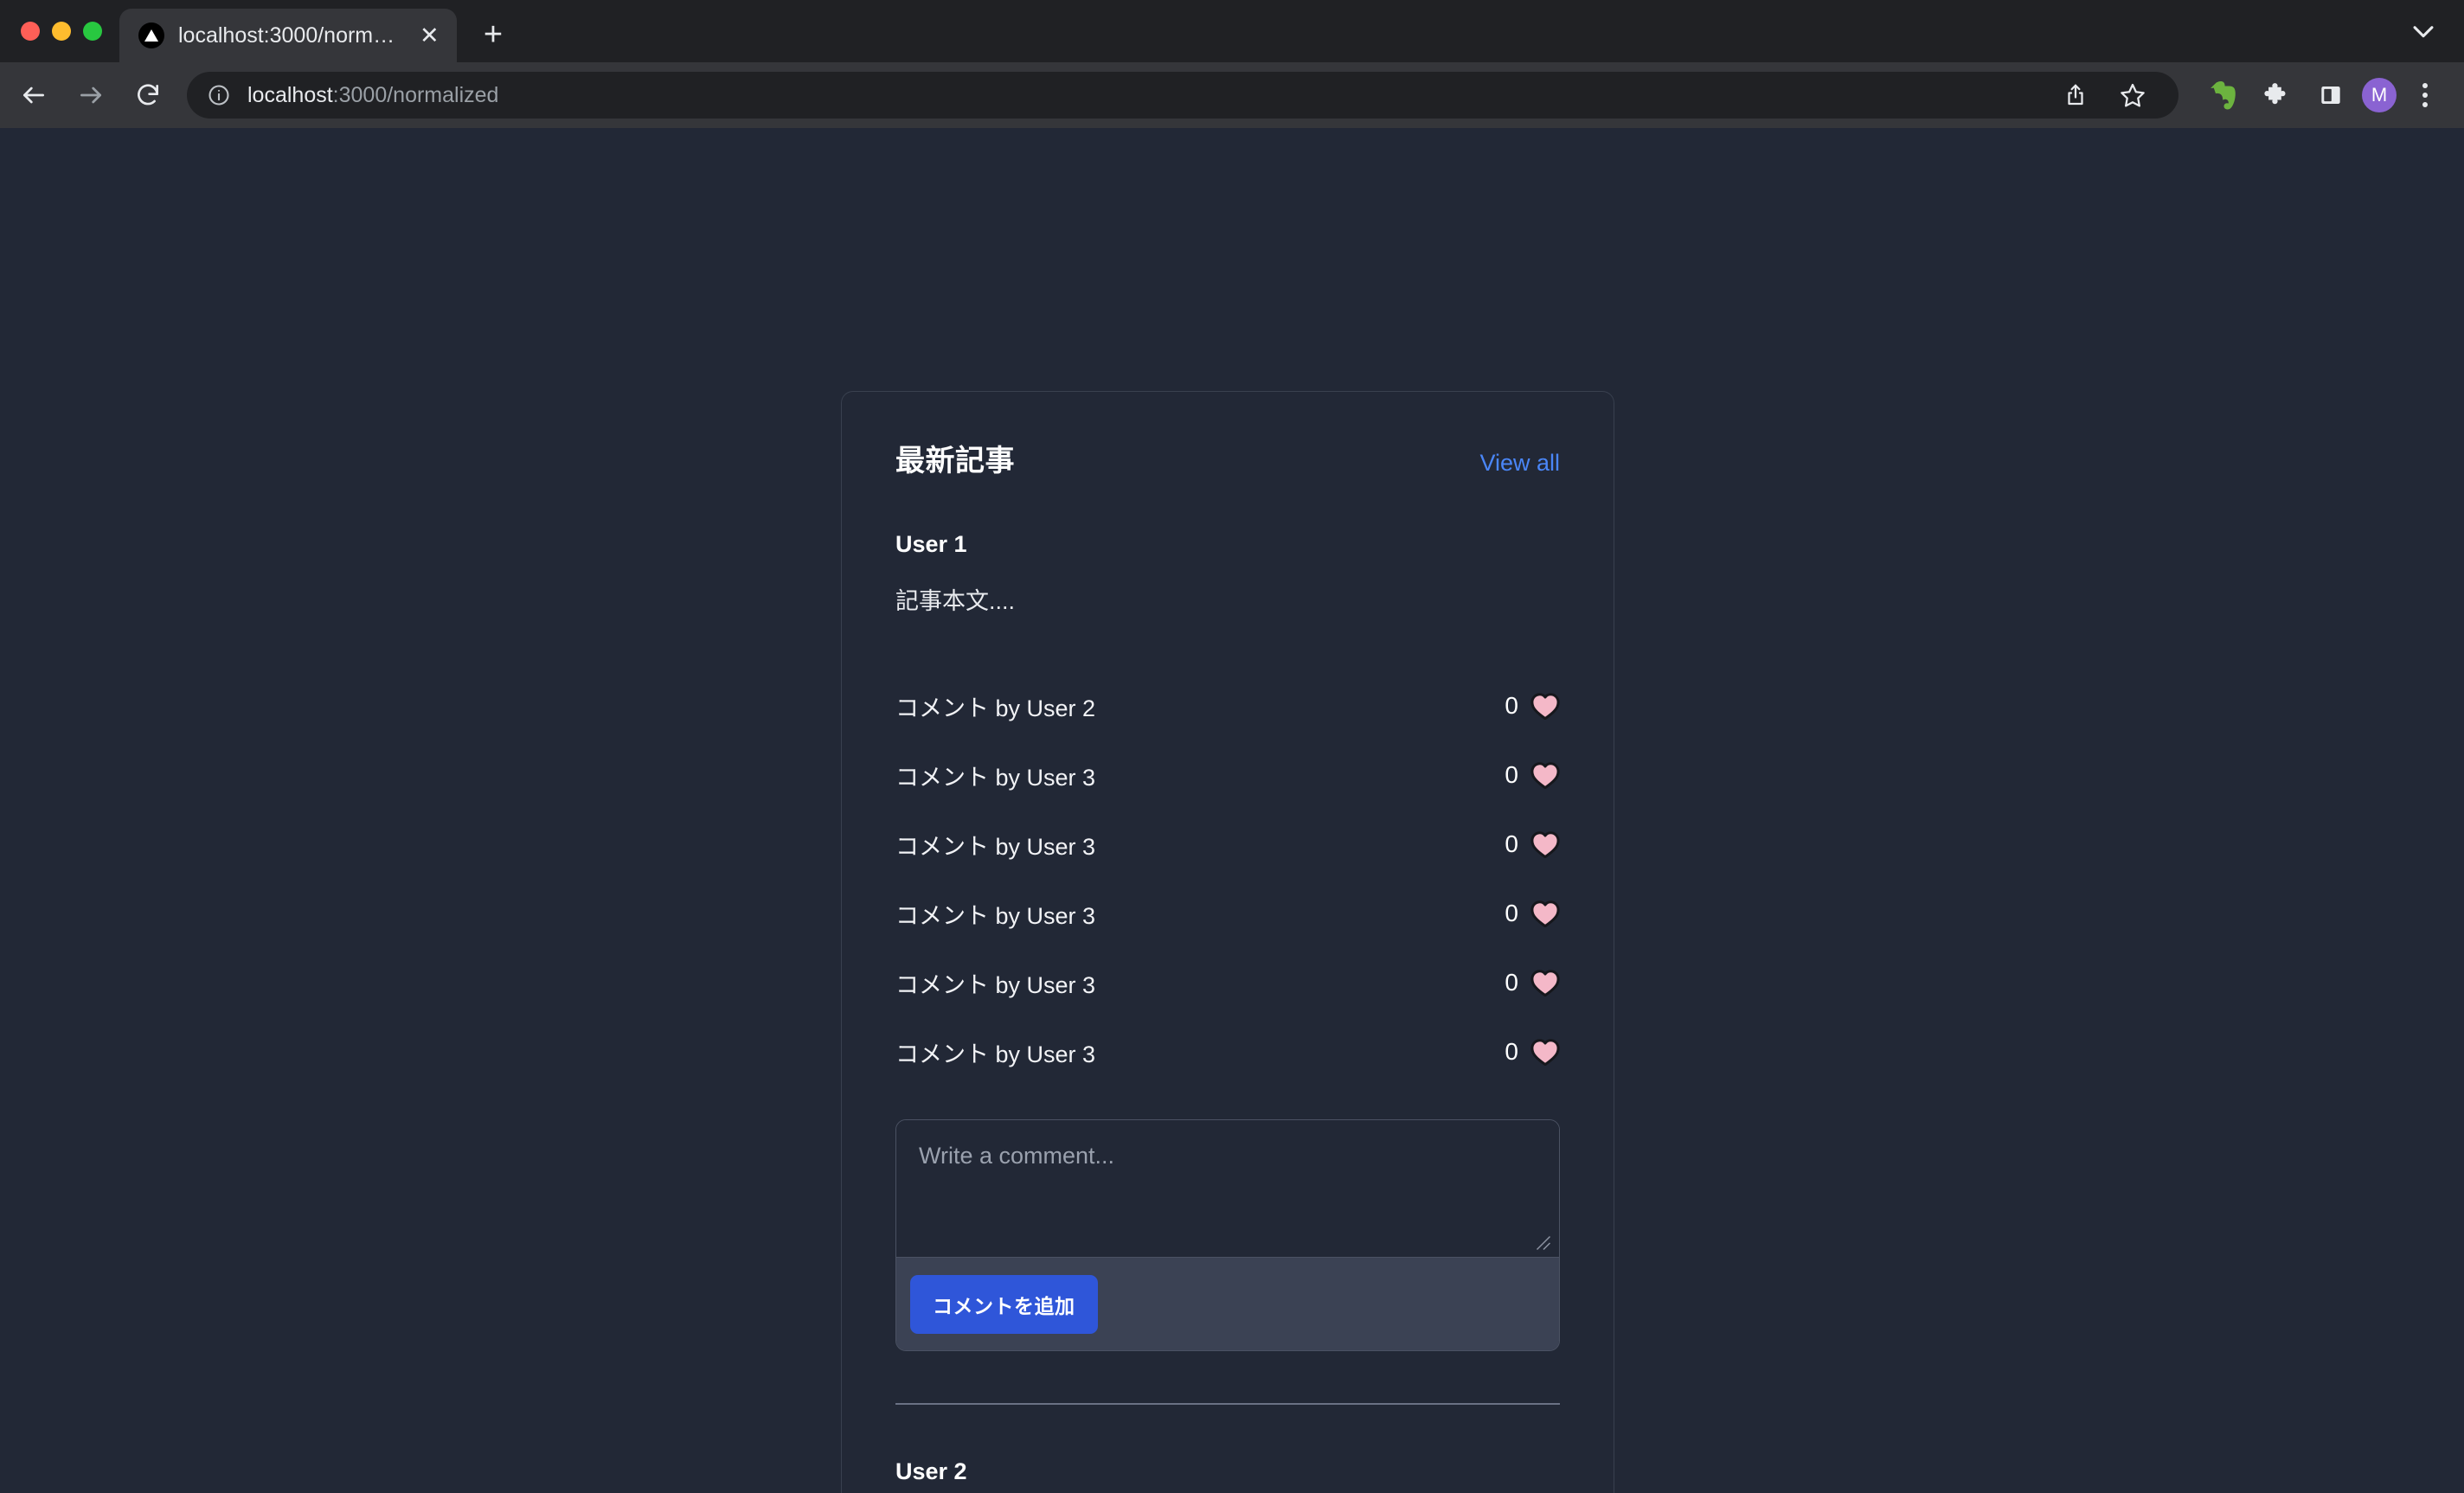 The width and height of the screenshot is (2464, 1493). What do you see at coordinates (2330, 95) in the screenshot?
I see `side-panel-icon` at bounding box center [2330, 95].